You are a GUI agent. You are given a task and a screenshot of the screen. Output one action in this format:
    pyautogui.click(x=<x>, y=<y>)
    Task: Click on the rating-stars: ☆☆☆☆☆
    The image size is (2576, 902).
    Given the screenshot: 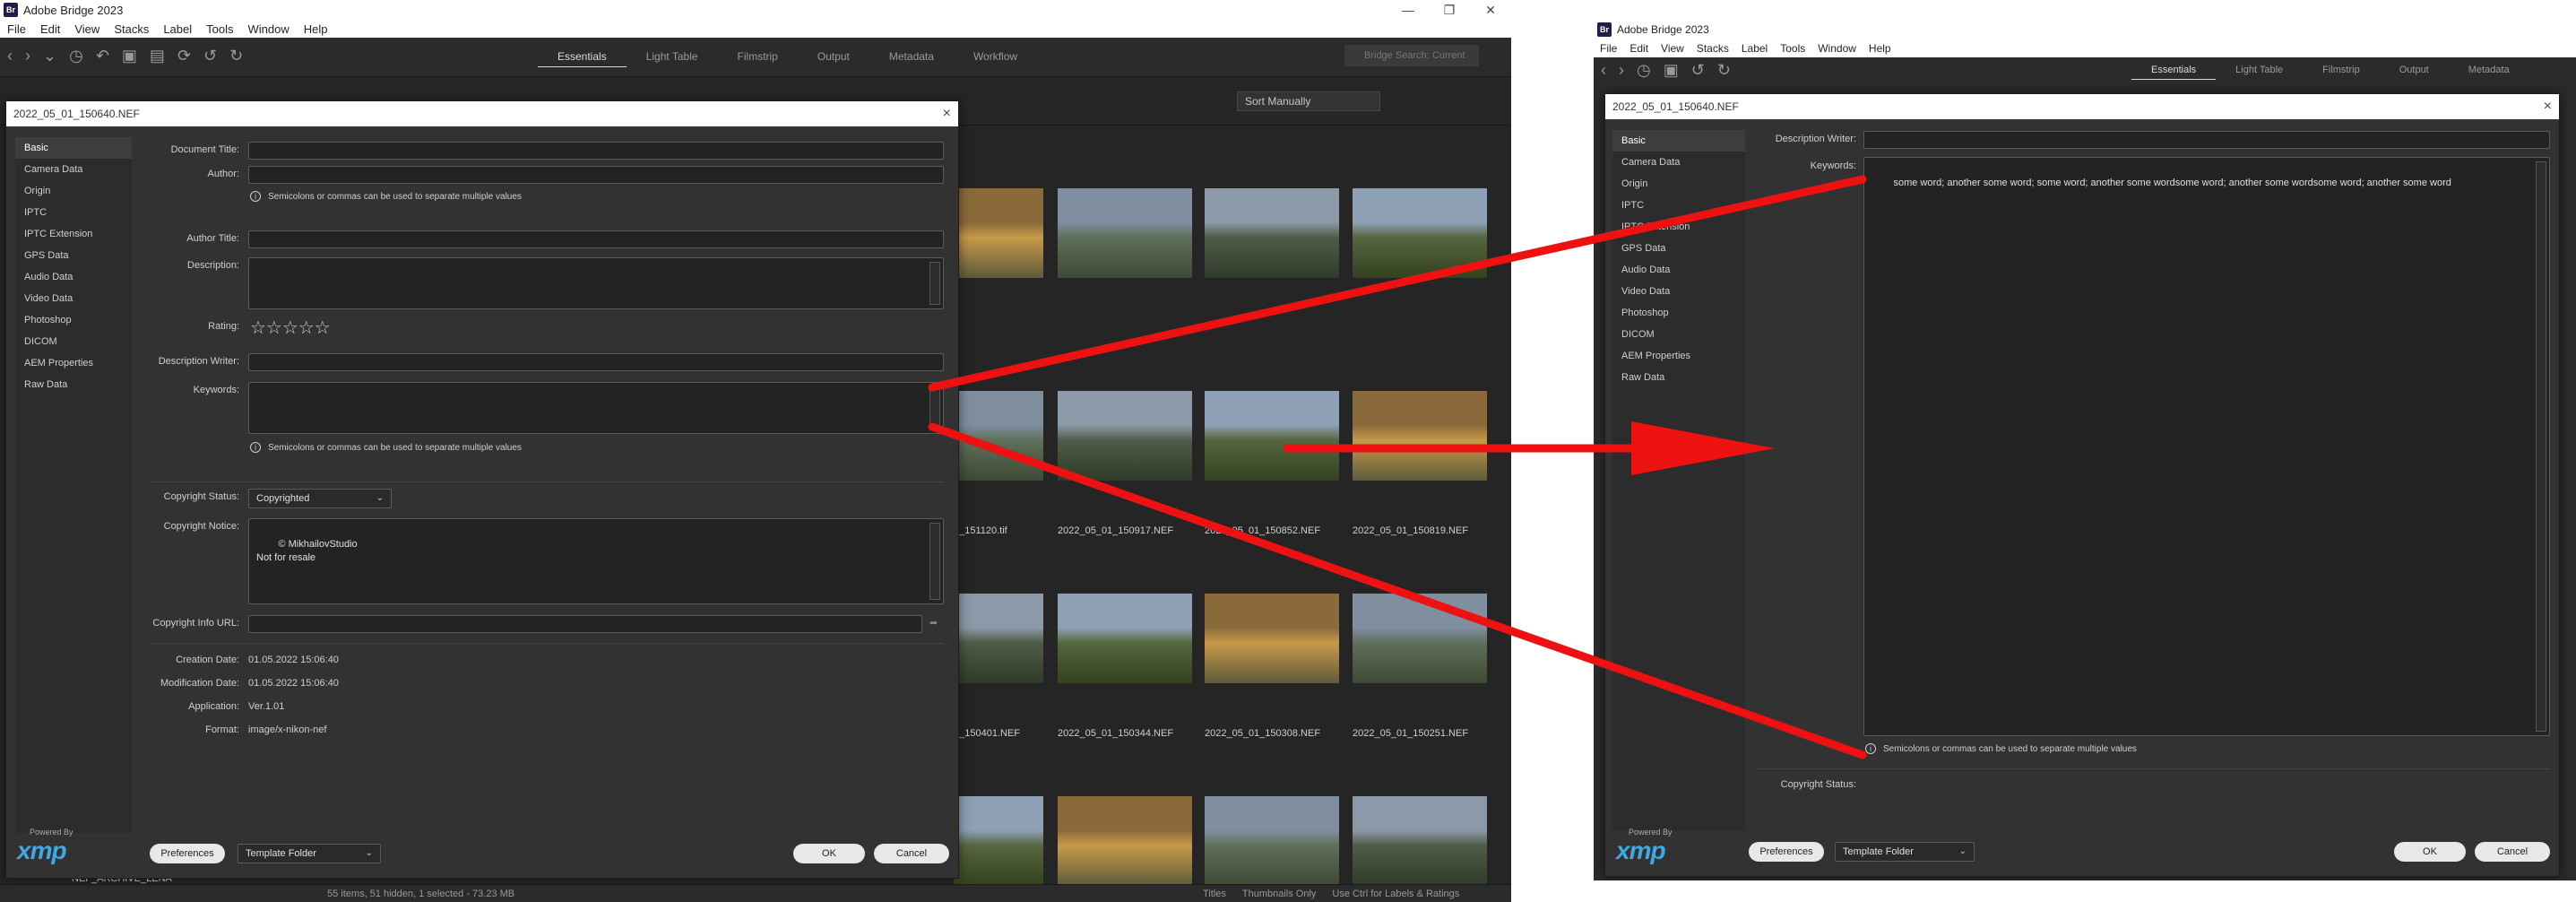 What is the action you would take?
    pyautogui.click(x=290, y=328)
    